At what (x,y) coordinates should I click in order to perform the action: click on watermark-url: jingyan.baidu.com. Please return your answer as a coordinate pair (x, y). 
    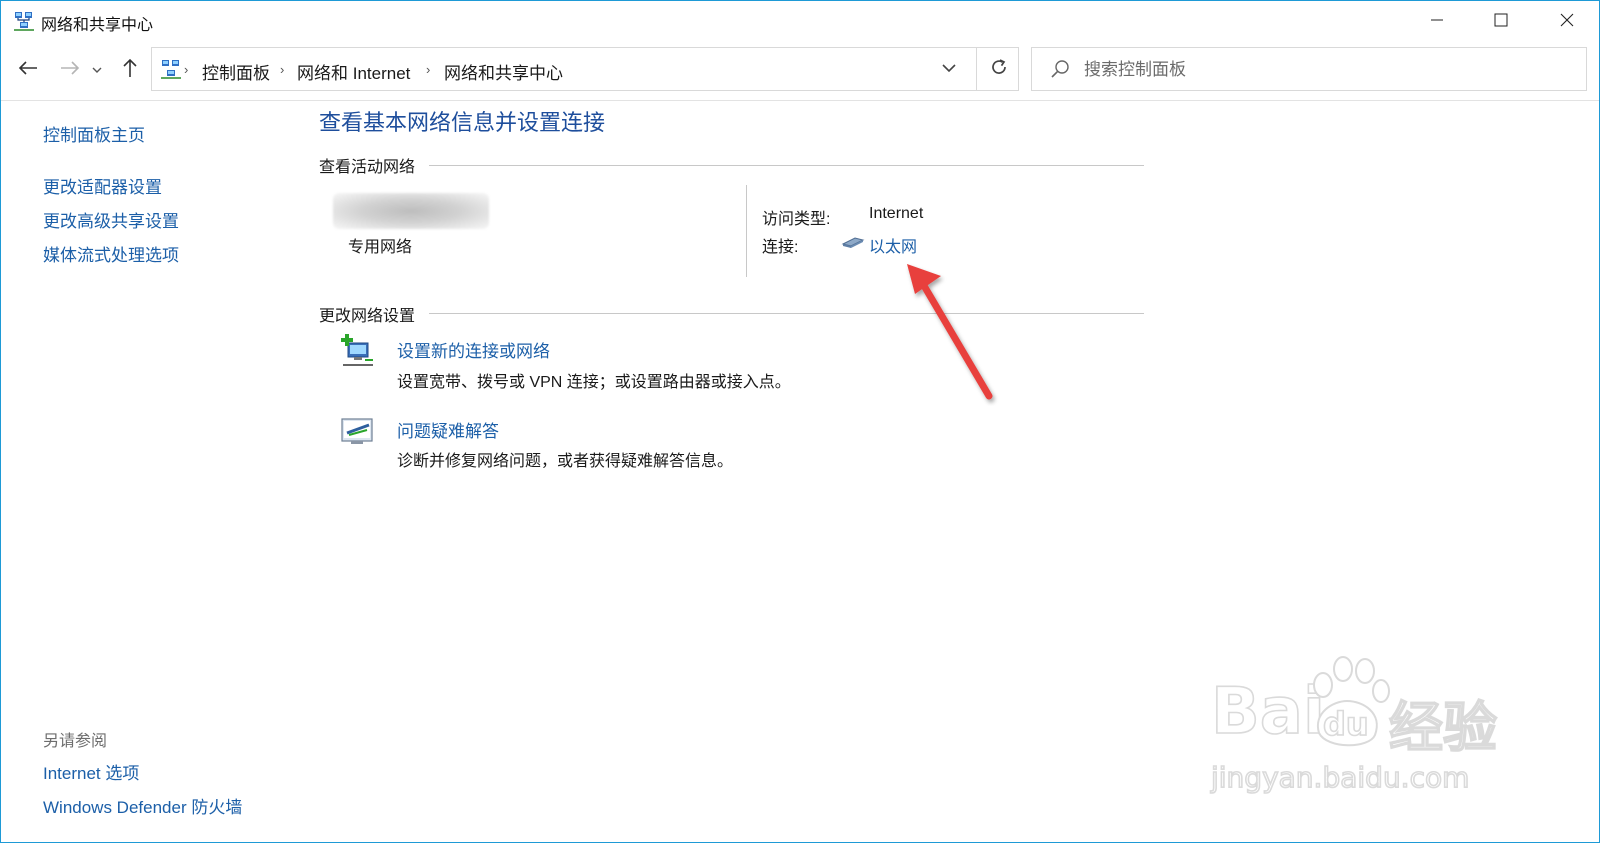
    Looking at the image, I should click on (1340, 777).